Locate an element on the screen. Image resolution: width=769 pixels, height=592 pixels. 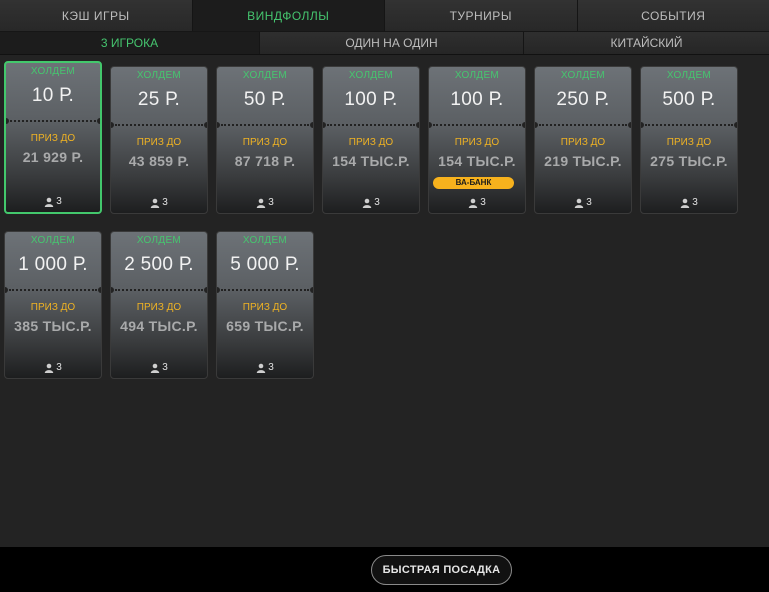
windfall-card: ХОЛДЕМ 25 Р. ПРИЗ ДО 43 859 Р. 3 is located at coordinates (159, 140).